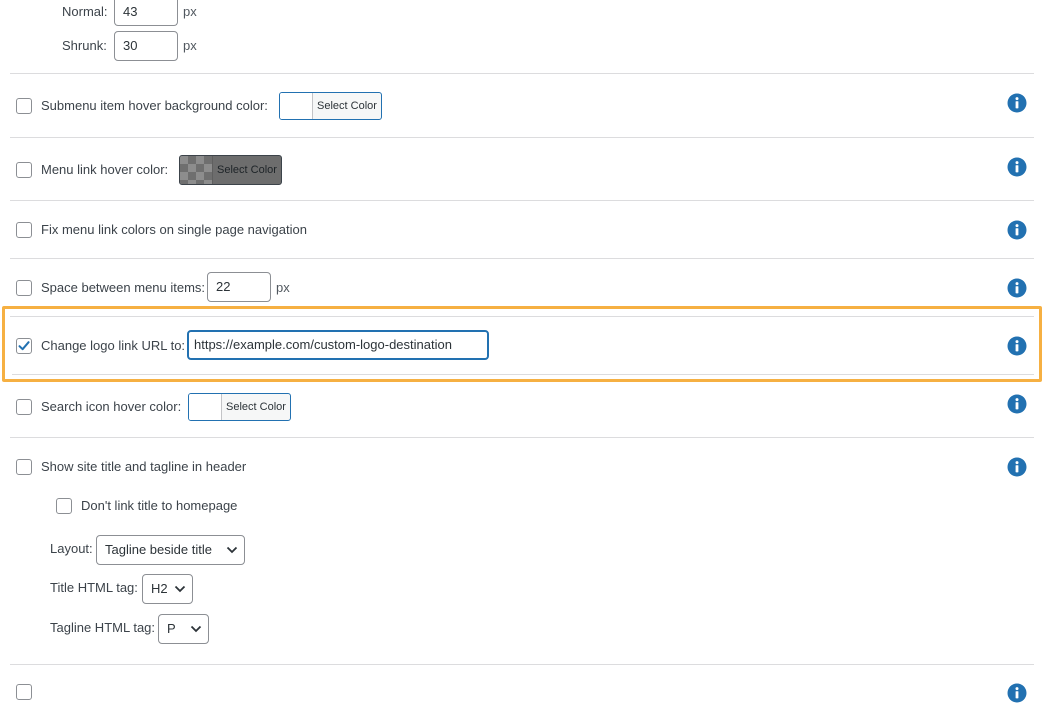  I want to click on next-row-checkbox, so click(24, 692).